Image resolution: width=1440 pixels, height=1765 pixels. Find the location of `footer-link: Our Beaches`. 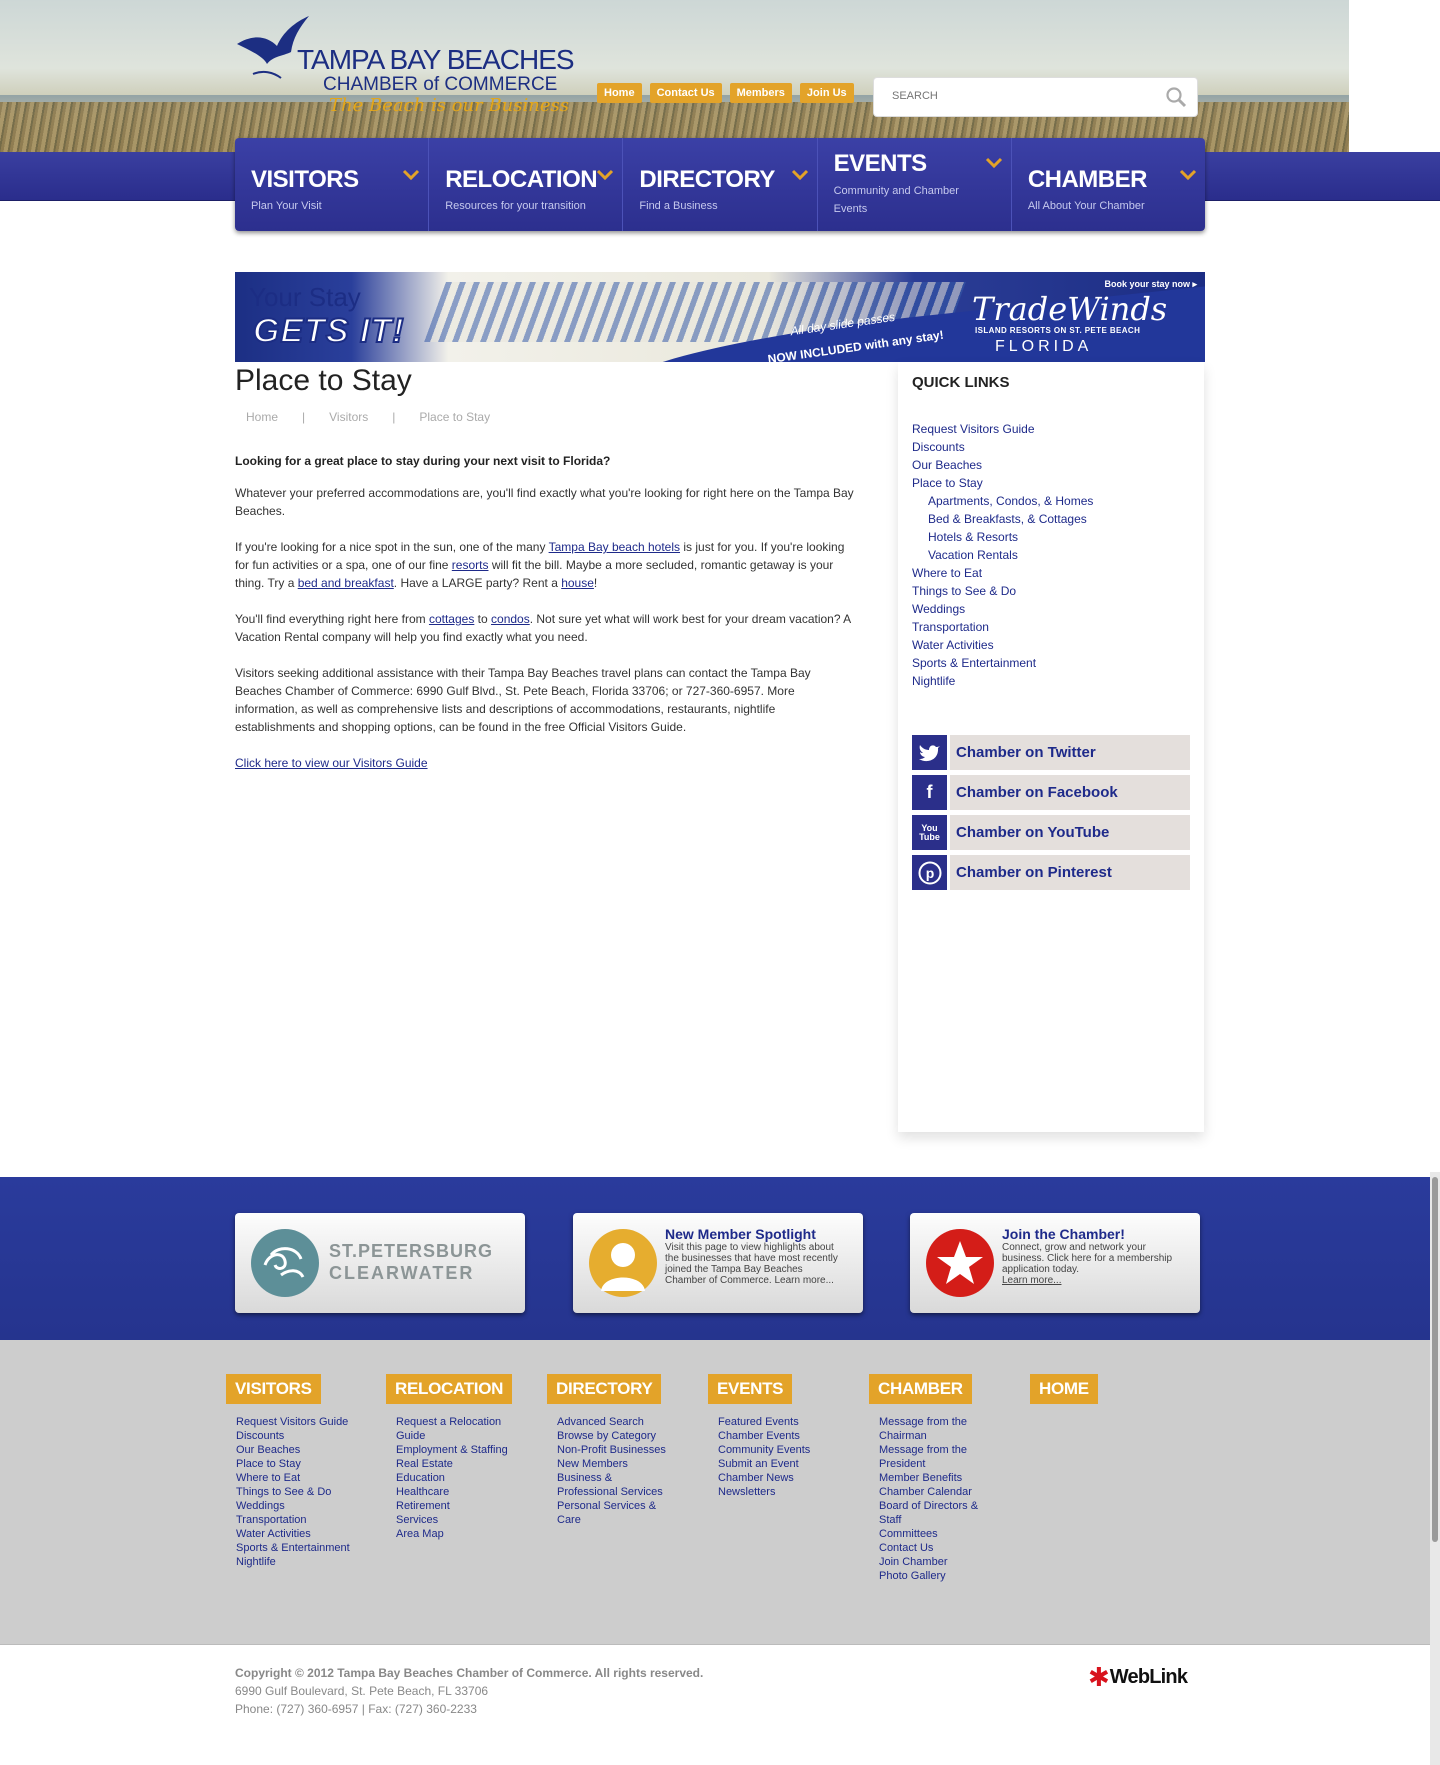

footer-link: Our Beaches is located at coordinates (295, 1450).